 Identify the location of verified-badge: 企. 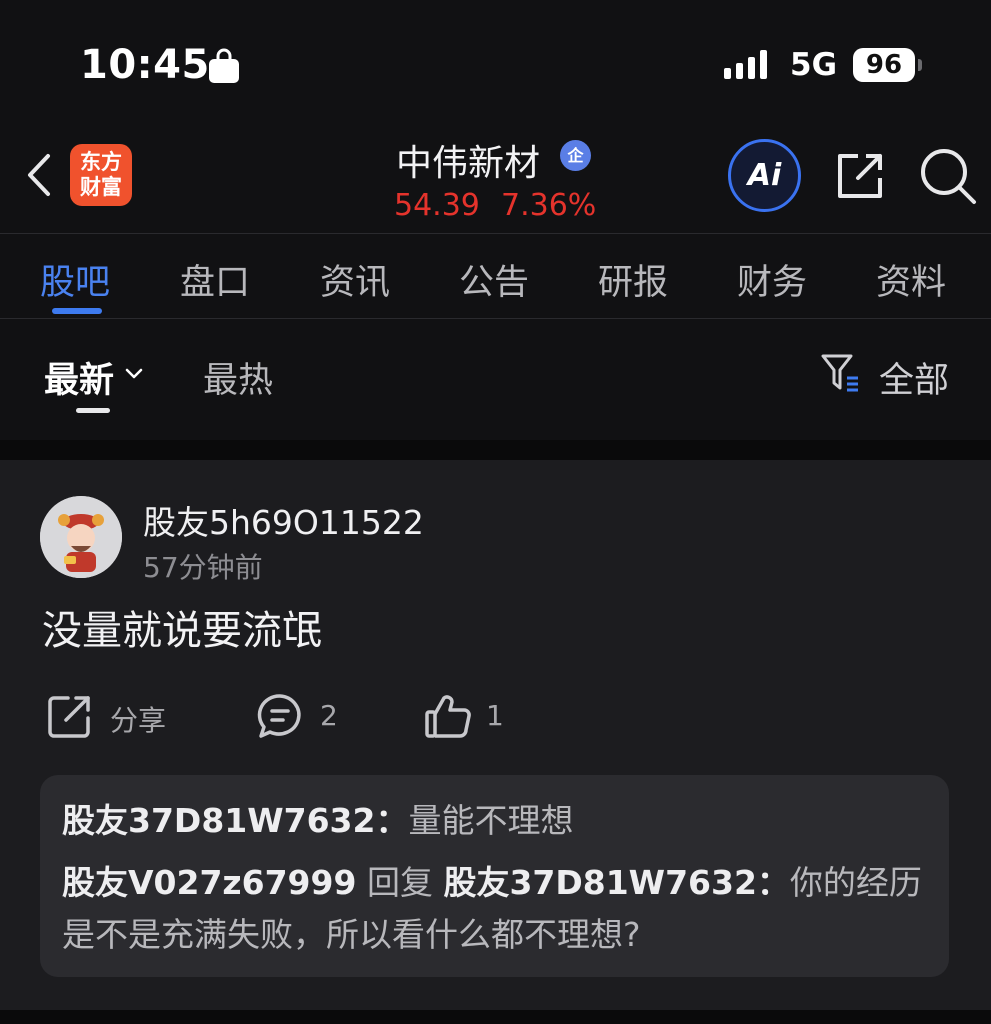
(575, 155).